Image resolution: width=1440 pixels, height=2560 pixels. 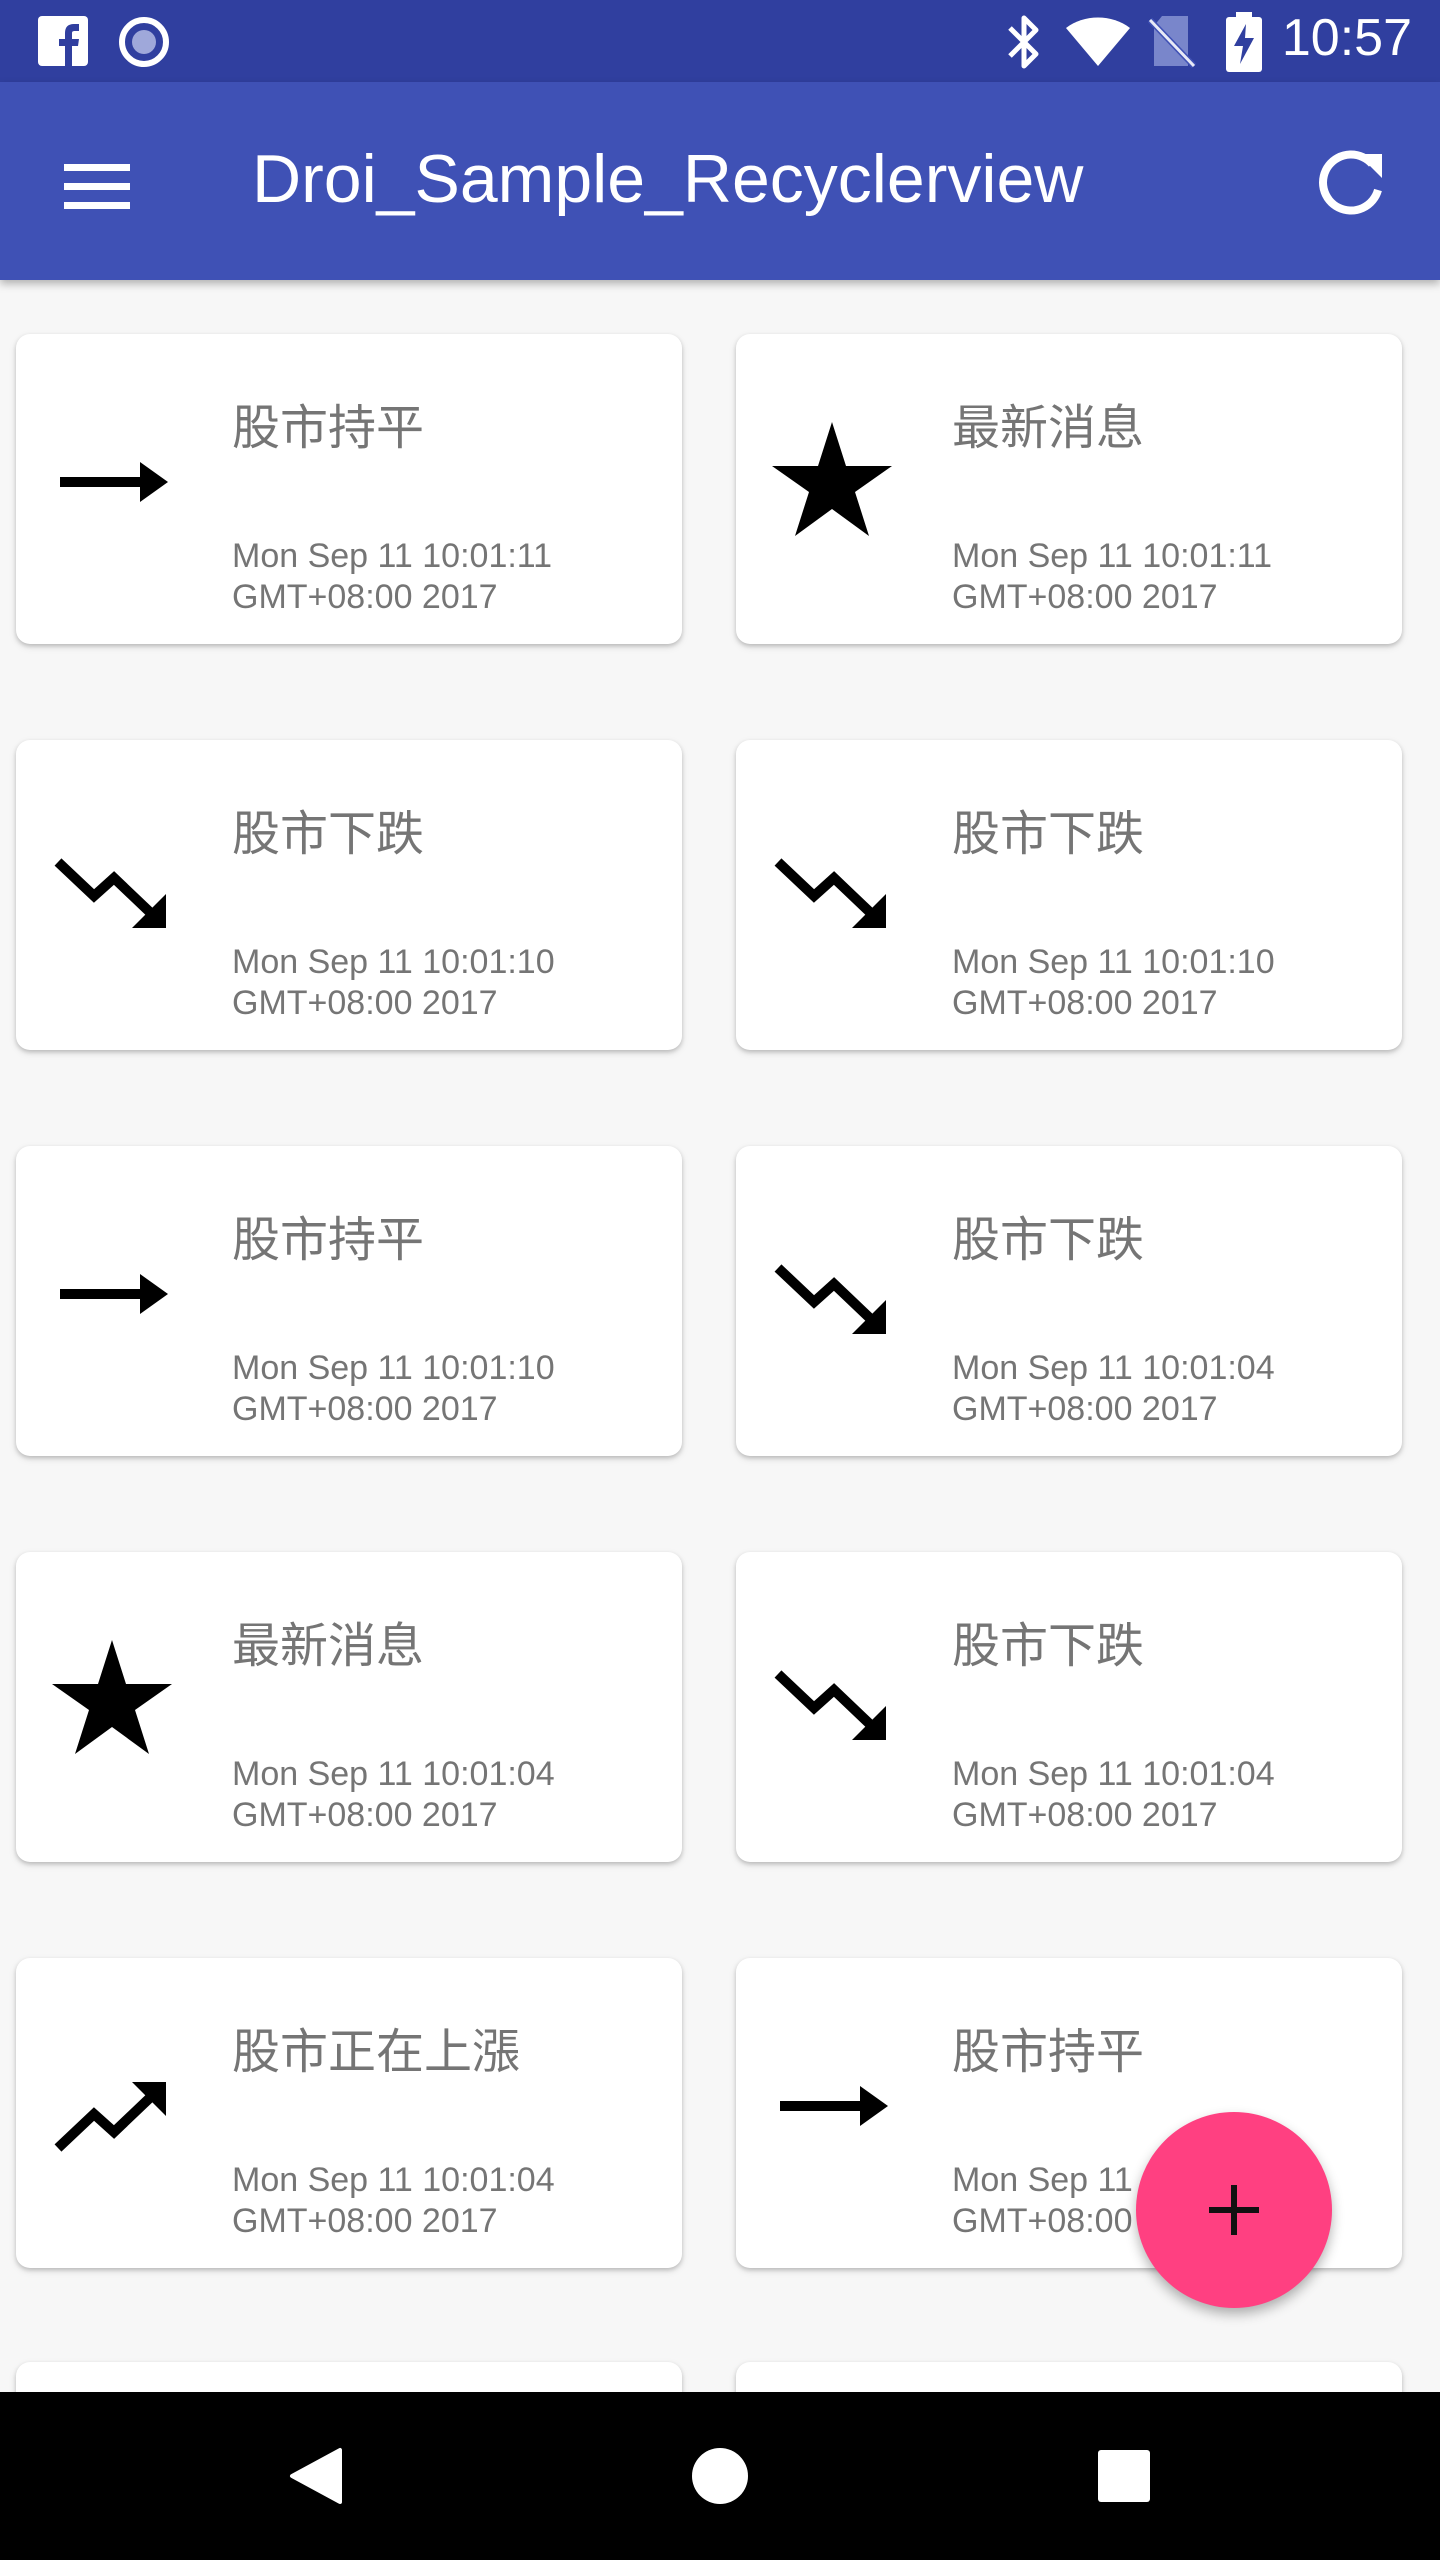 What do you see at coordinates (1098, 44) in the screenshot?
I see `wifi-icon` at bounding box center [1098, 44].